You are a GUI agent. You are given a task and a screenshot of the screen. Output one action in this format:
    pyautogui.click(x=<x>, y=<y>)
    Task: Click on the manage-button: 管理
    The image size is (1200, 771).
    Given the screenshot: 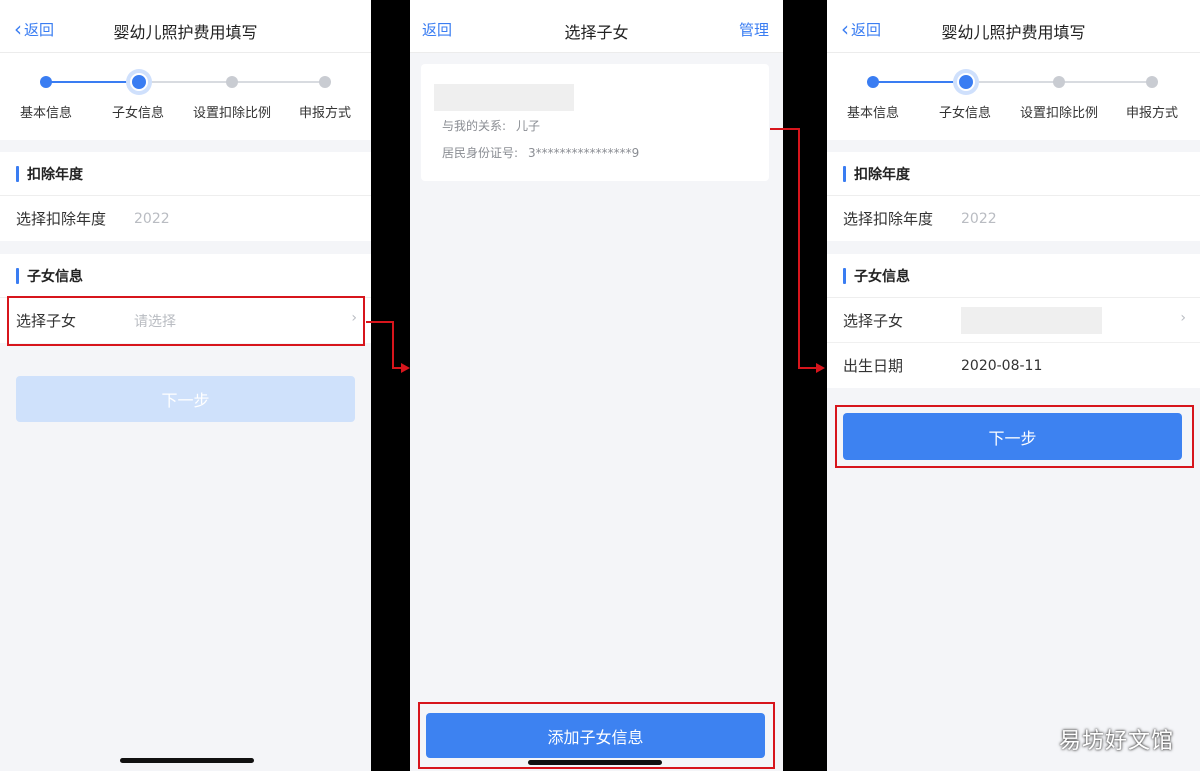 What is the action you would take?
    pyautogui.click(x=754, y=29)
    